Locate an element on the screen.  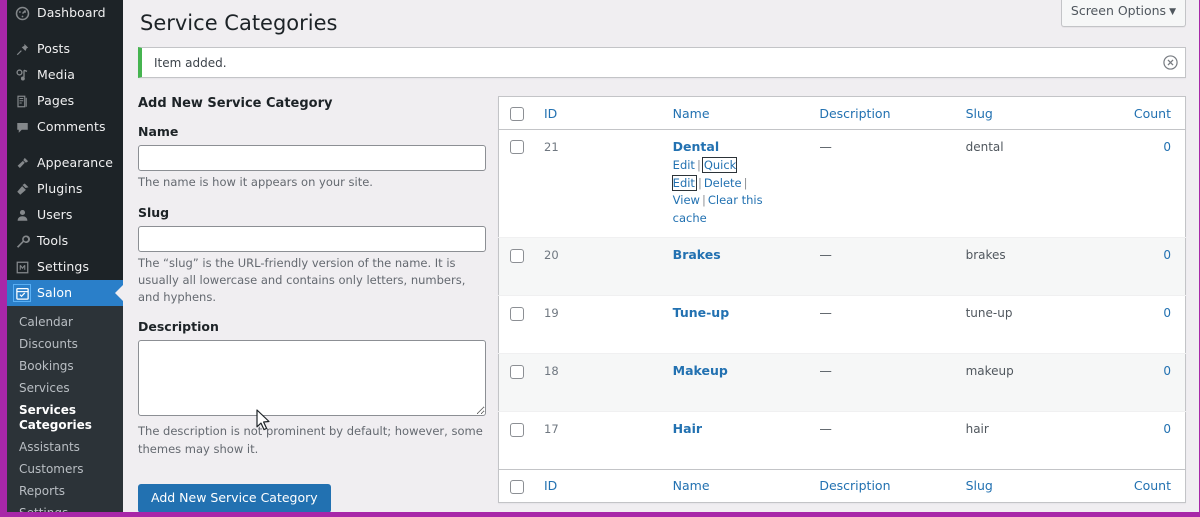
screen-options-button: Screen Options ▼ is located at coordinates (1123, 13).